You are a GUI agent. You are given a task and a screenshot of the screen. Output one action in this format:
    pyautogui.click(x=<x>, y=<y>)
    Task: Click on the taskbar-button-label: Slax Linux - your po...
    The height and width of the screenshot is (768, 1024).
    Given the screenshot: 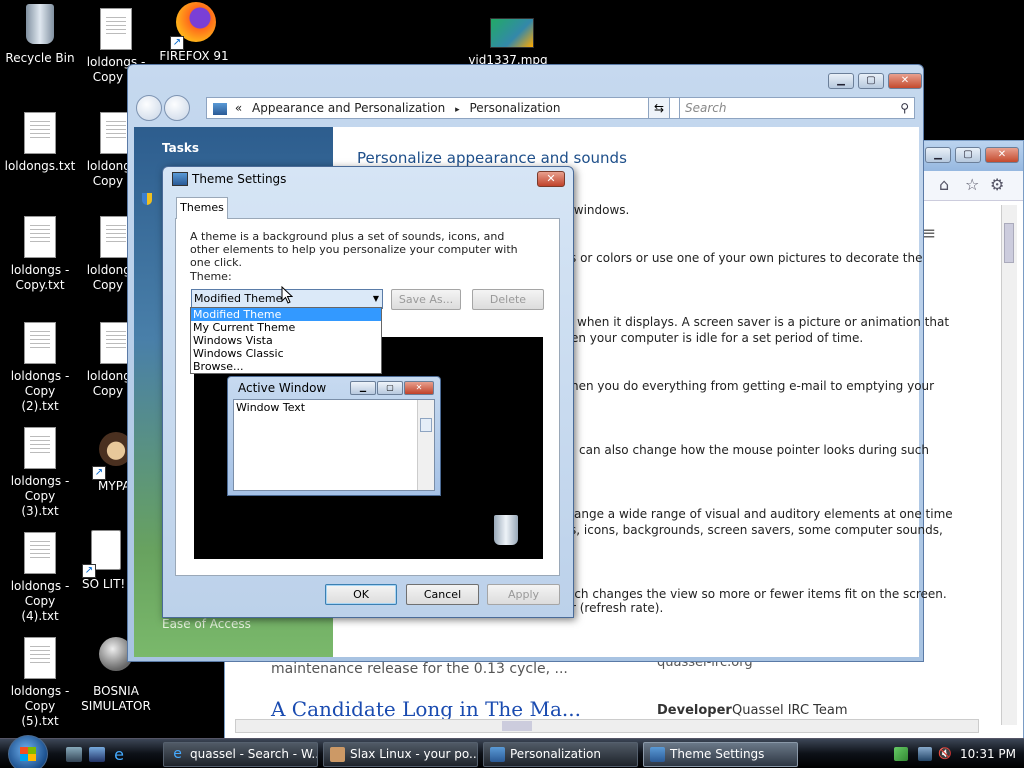 What is the action you would take?
    pyautogui.click(x=414, y=754)
    